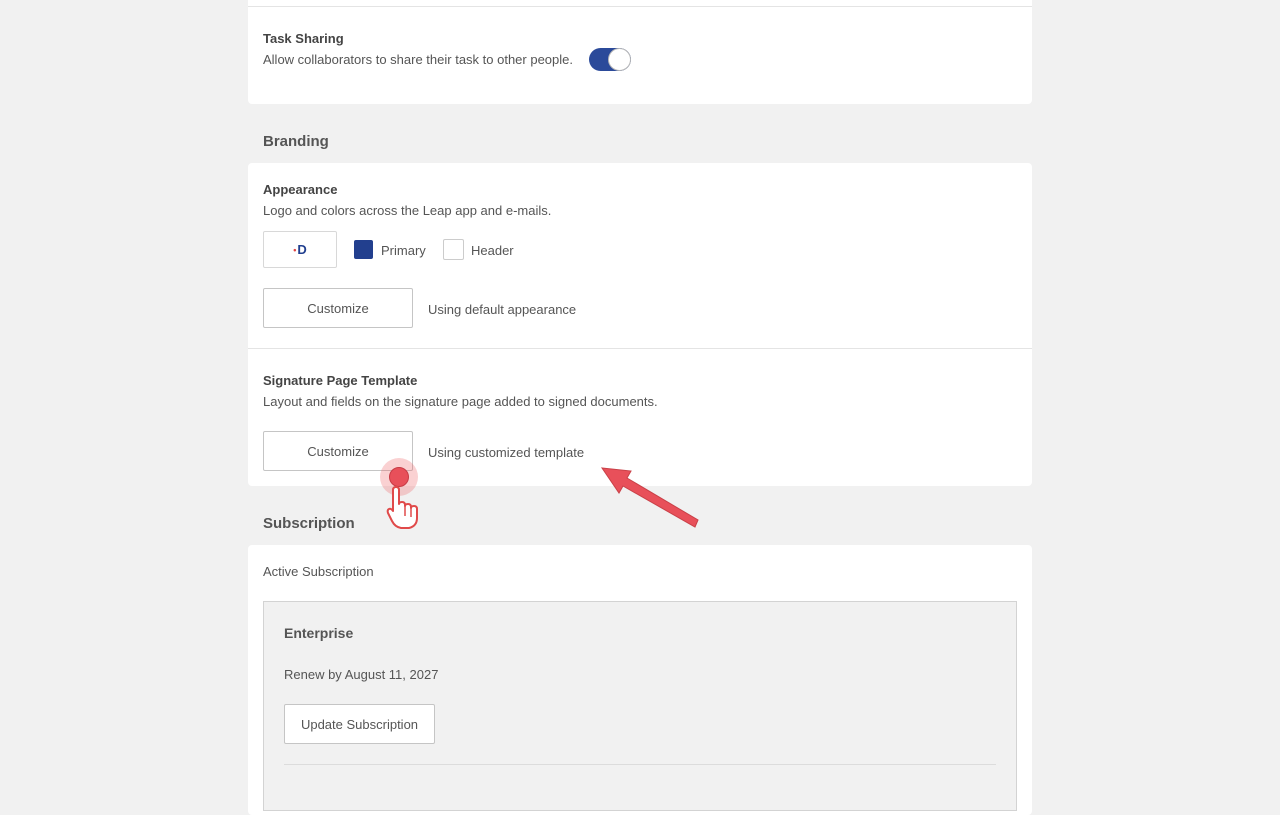 The image size is (1280, 815). What do you see at coordinates (338, 308) in the screenshot?
I see `appearance-customize-button: Customize` at bounding box center [338, 308].